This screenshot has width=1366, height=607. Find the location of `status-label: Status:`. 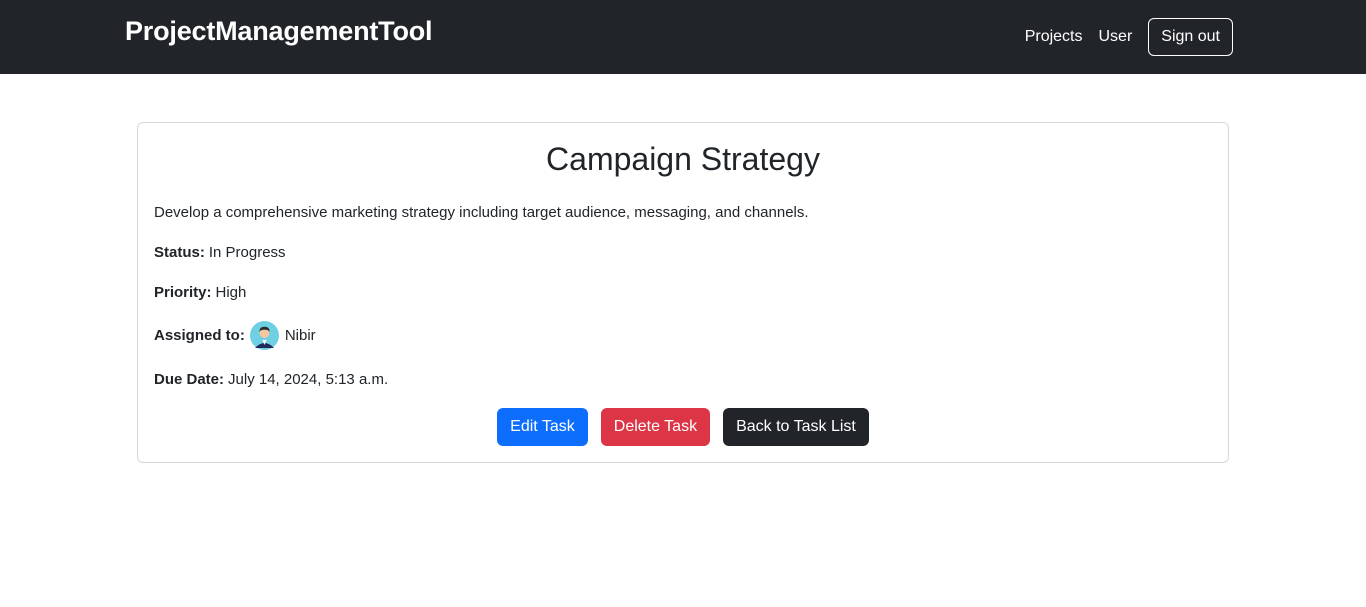

status-label: Status: is located at coordinates (179, 252).